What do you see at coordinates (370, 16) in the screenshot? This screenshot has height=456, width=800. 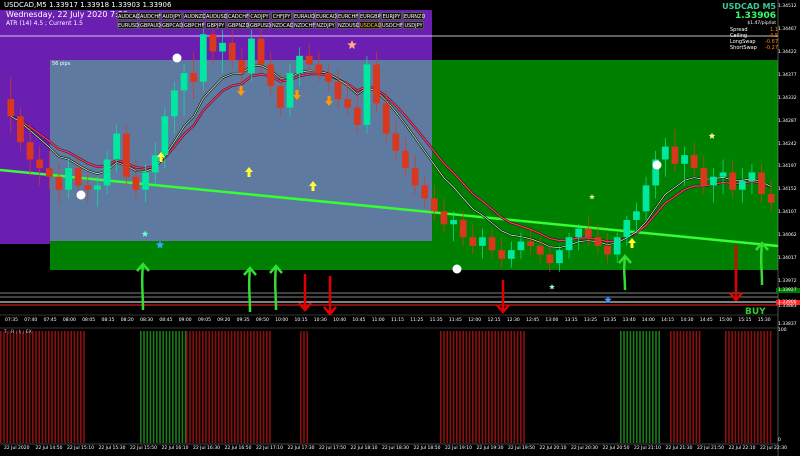 I see `symbol-button-eurgbp: EURGBP` at bounding box center [370, 16].